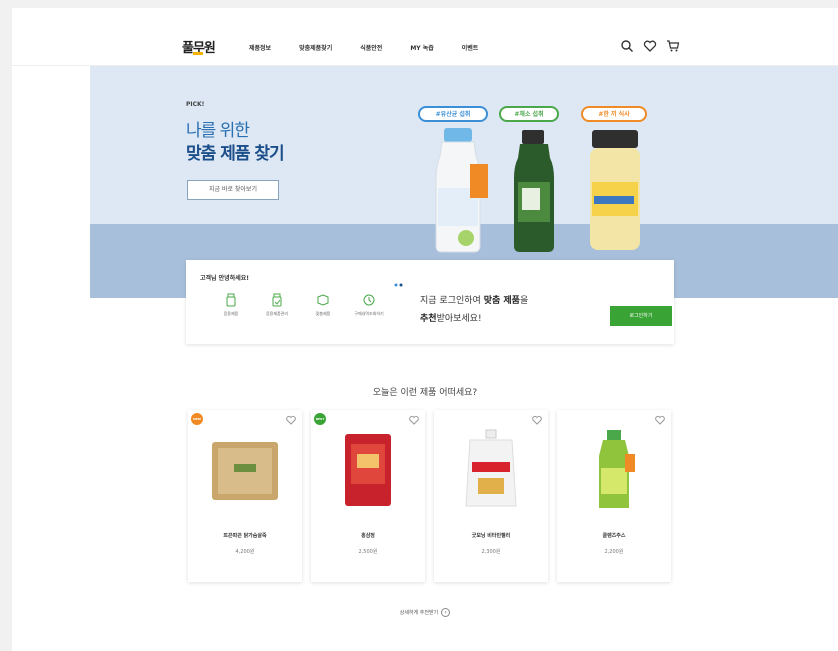  I want to click on utility-bar, so click(425, 20).